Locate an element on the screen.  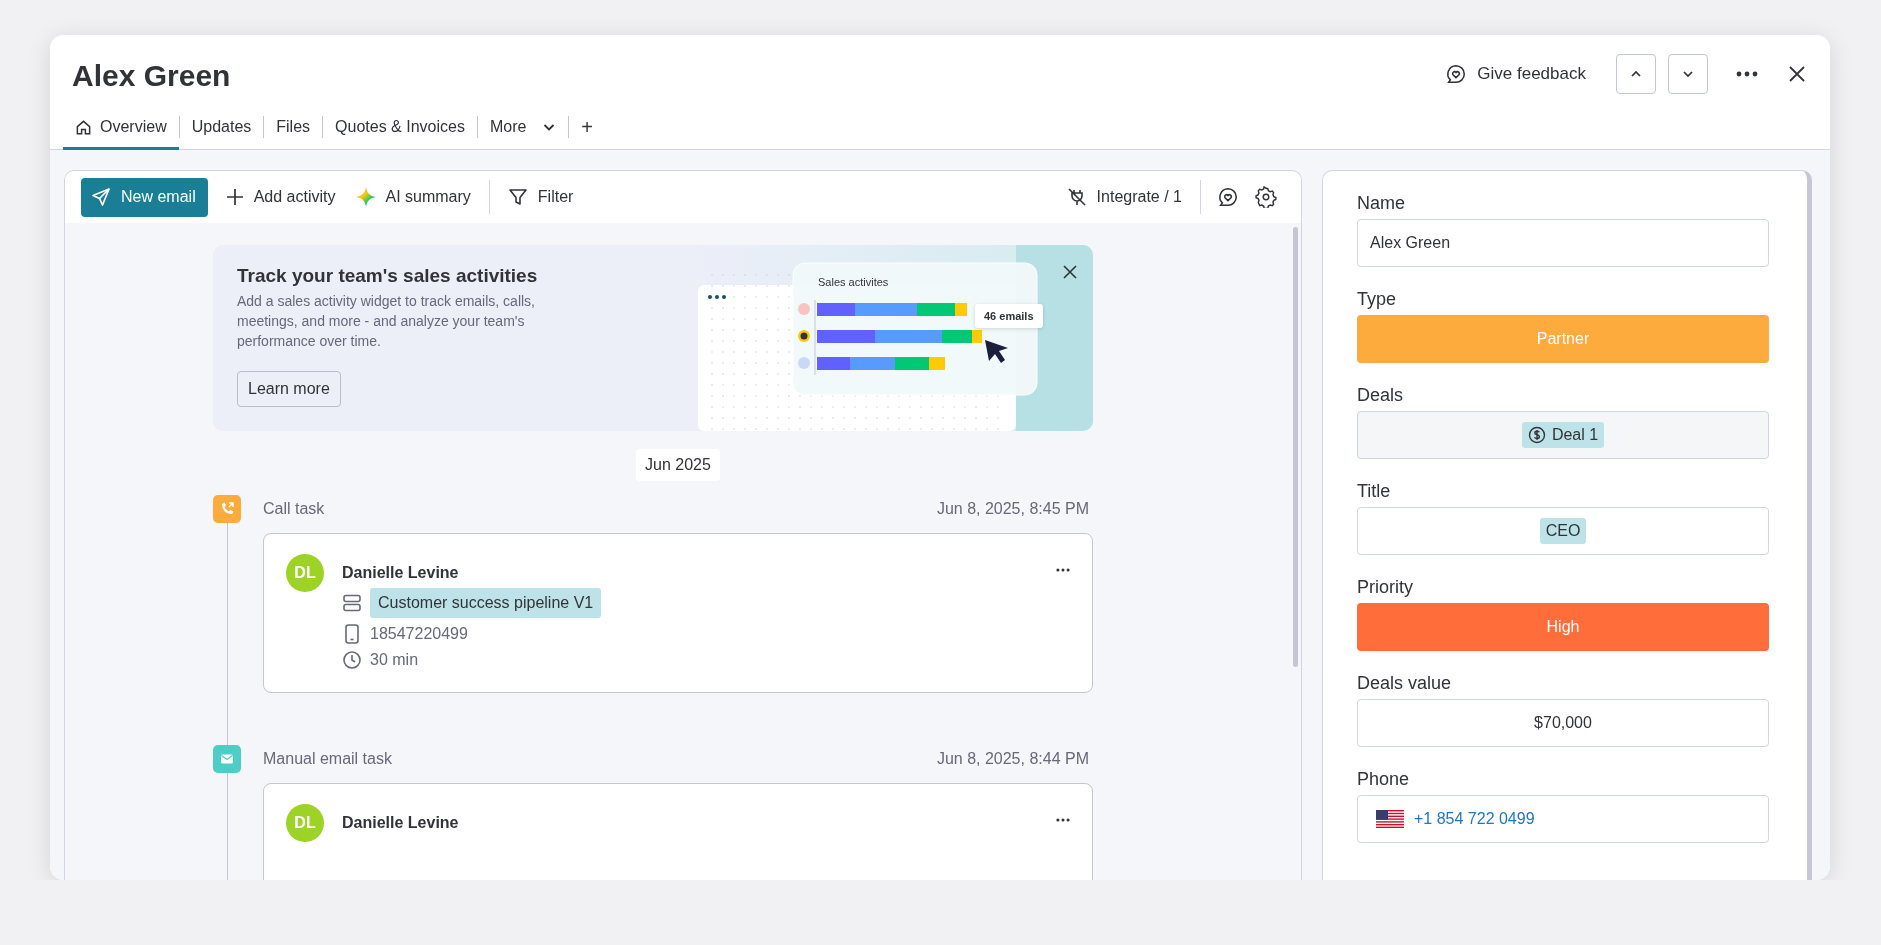
field-label: Deals is located at coordinates (1381, 395).